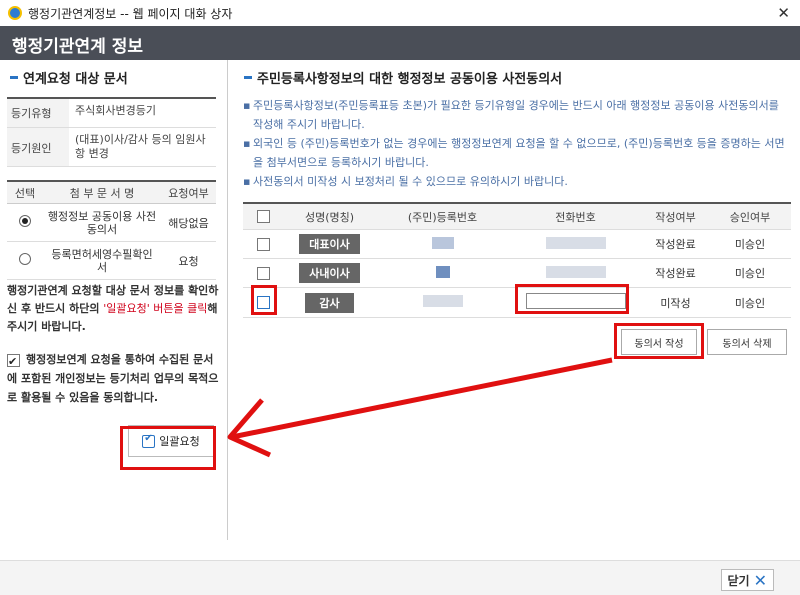 This screenshot has width=800, height=595. What do you see at coordinates (188, 223) in the screenshot?
I see `attachment-status: 해당없음` at bounding box center [188, 223].